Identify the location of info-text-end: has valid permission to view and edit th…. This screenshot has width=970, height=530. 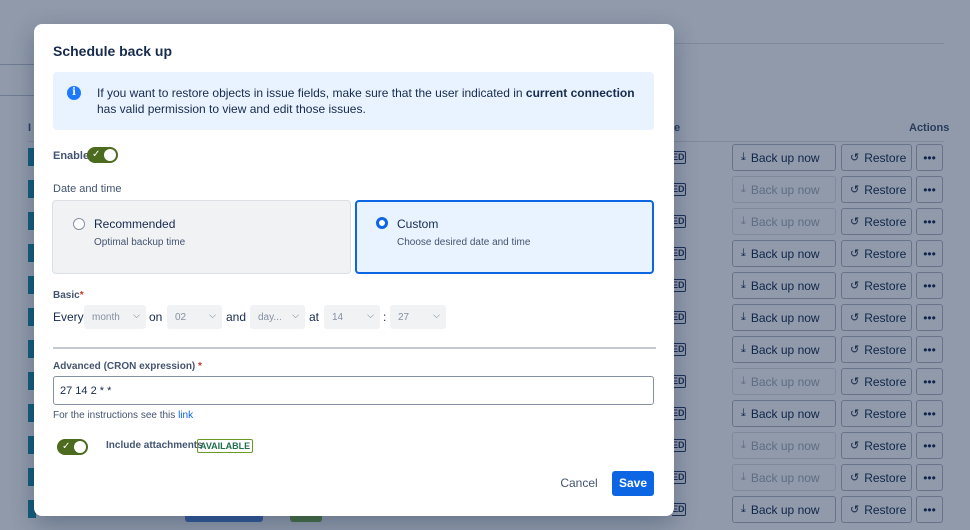
(231, 109).